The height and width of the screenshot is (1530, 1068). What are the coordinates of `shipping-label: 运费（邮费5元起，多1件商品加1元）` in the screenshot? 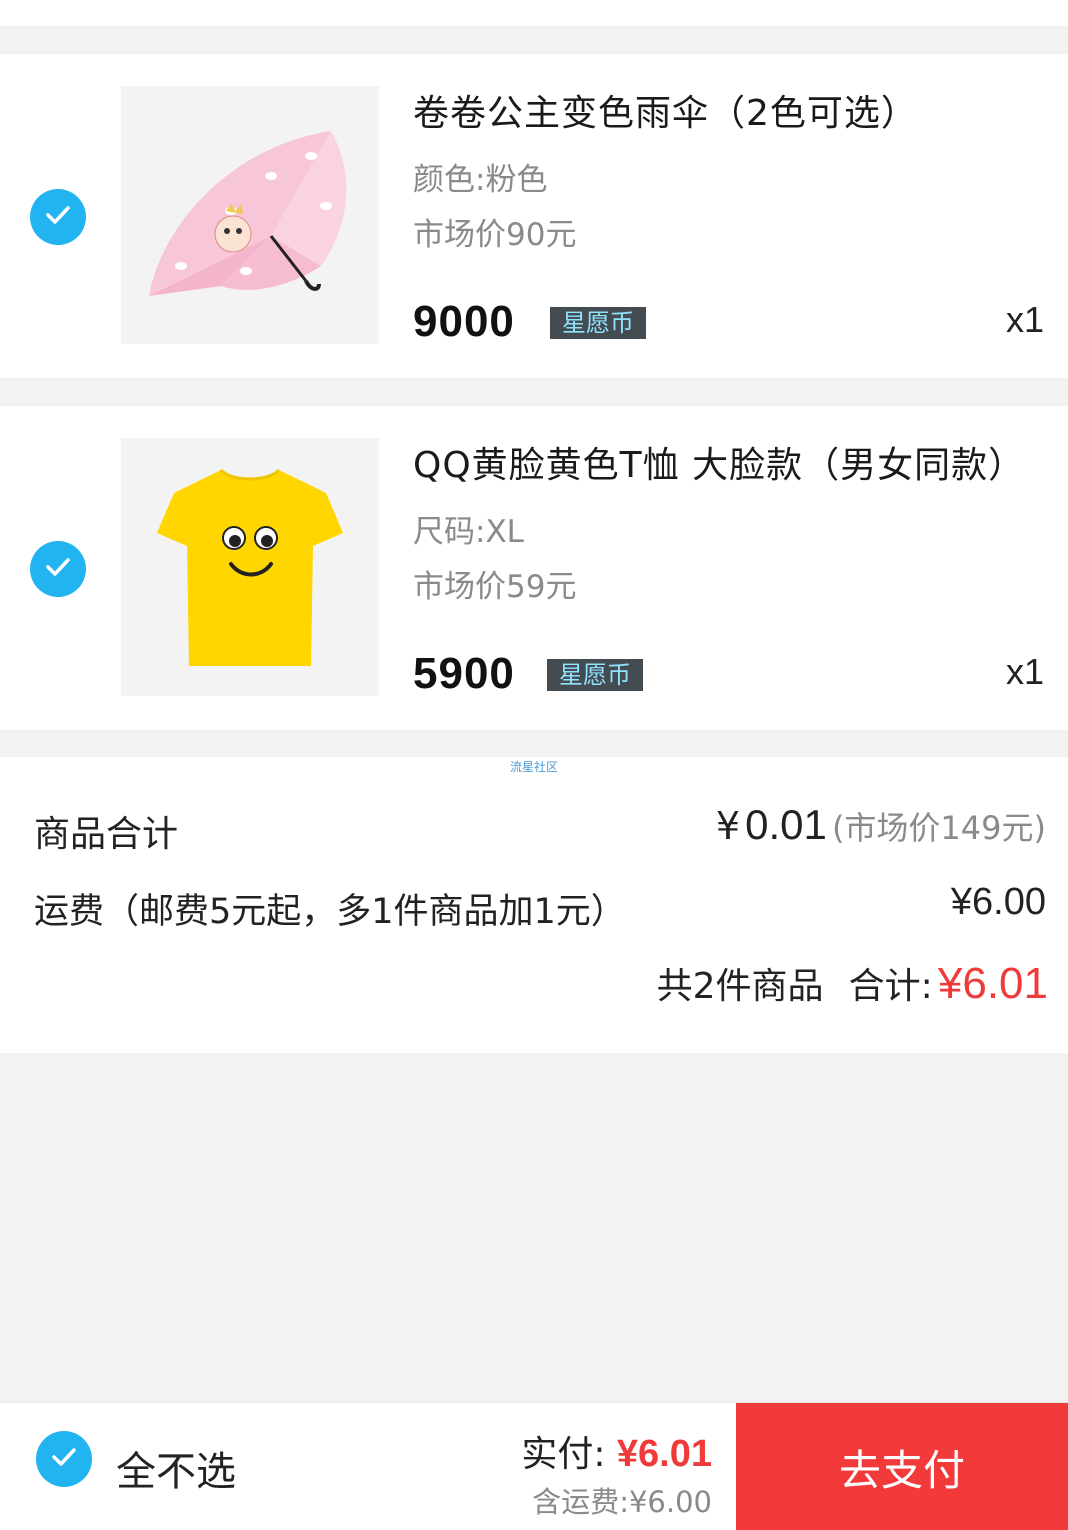 It's located at (330, 912).